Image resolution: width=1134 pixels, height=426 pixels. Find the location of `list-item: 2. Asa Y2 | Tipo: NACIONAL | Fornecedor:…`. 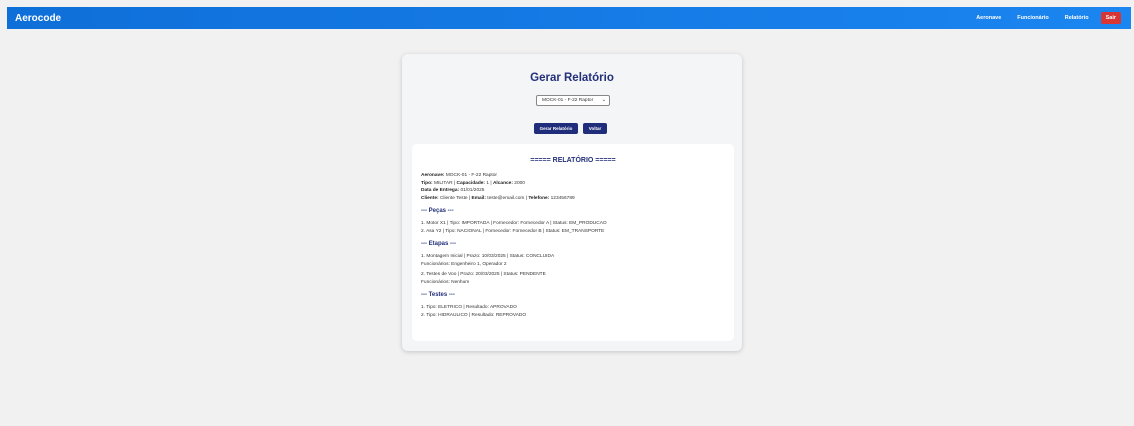

list-item: 2. Asa Y2 | Tipo: NACIONAL | Fornecedor:… is located at coordinates (513, 231).